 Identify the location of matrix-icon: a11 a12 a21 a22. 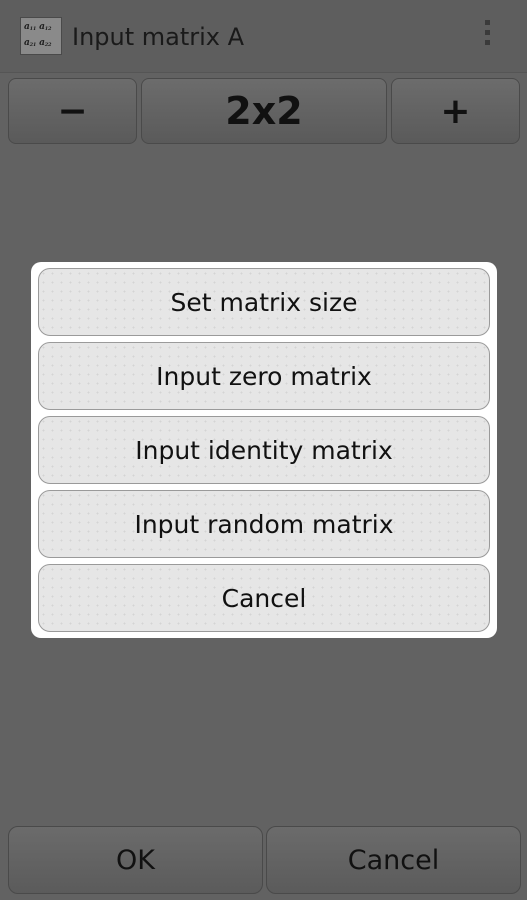
(41, 36).